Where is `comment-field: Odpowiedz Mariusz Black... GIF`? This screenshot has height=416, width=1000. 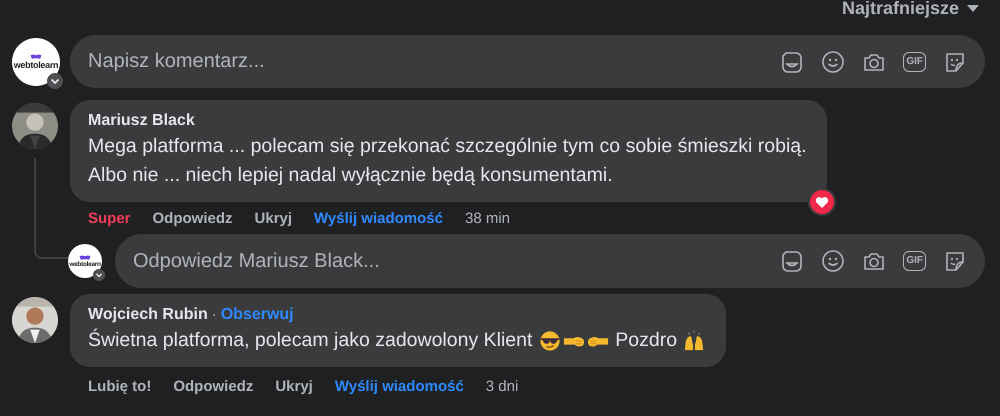
comment-field: Odpowiedz Mariusz Black... GIF is located at coordinates (550, 261).